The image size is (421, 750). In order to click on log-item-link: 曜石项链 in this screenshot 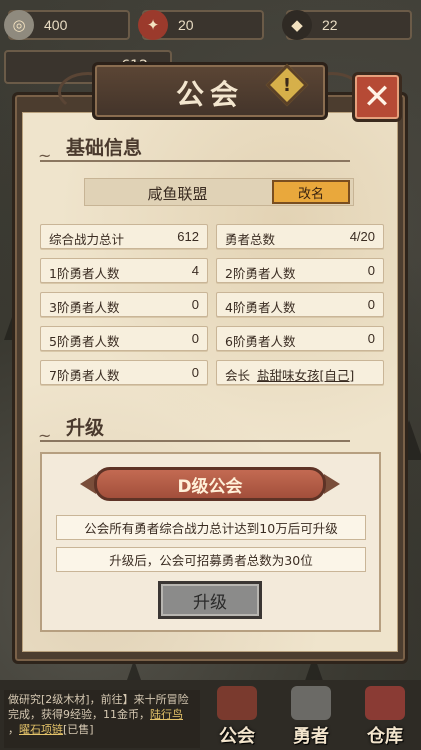, I will do `click(41, 729)`.